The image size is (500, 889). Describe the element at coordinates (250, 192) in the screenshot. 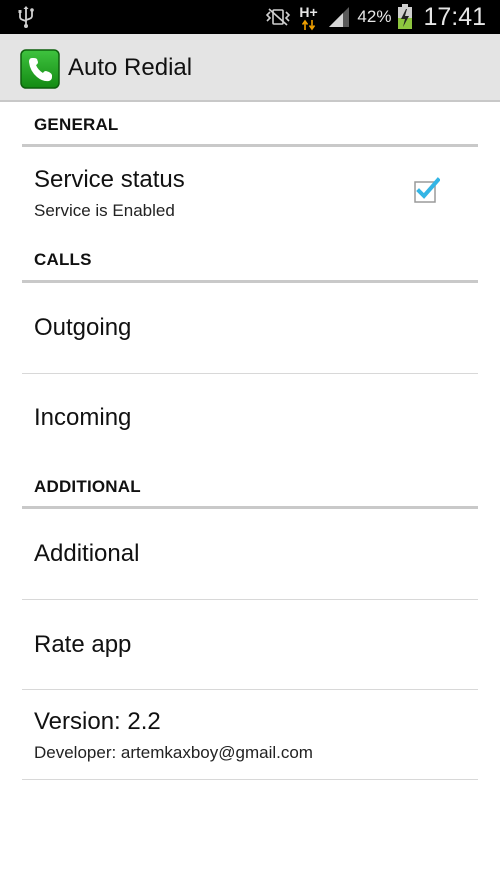

I see `service-status-row: Service status Service is Enabled` at that location.